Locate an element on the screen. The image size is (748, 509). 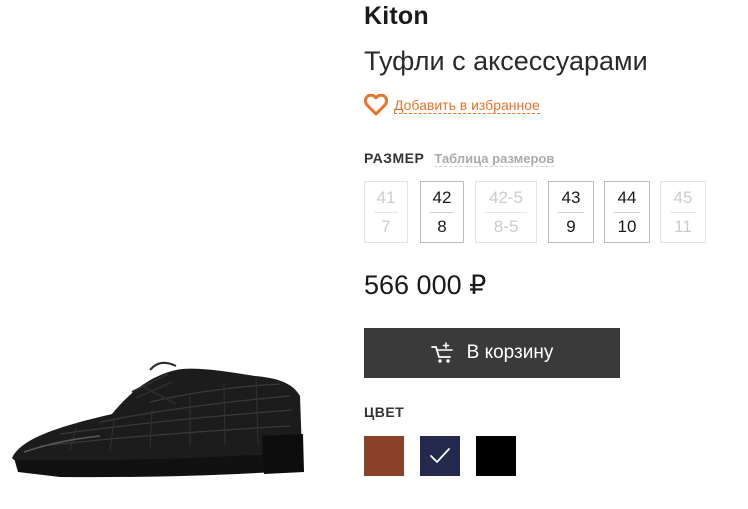
size-option-44: 44 10 is located at coordinates (627, 212).